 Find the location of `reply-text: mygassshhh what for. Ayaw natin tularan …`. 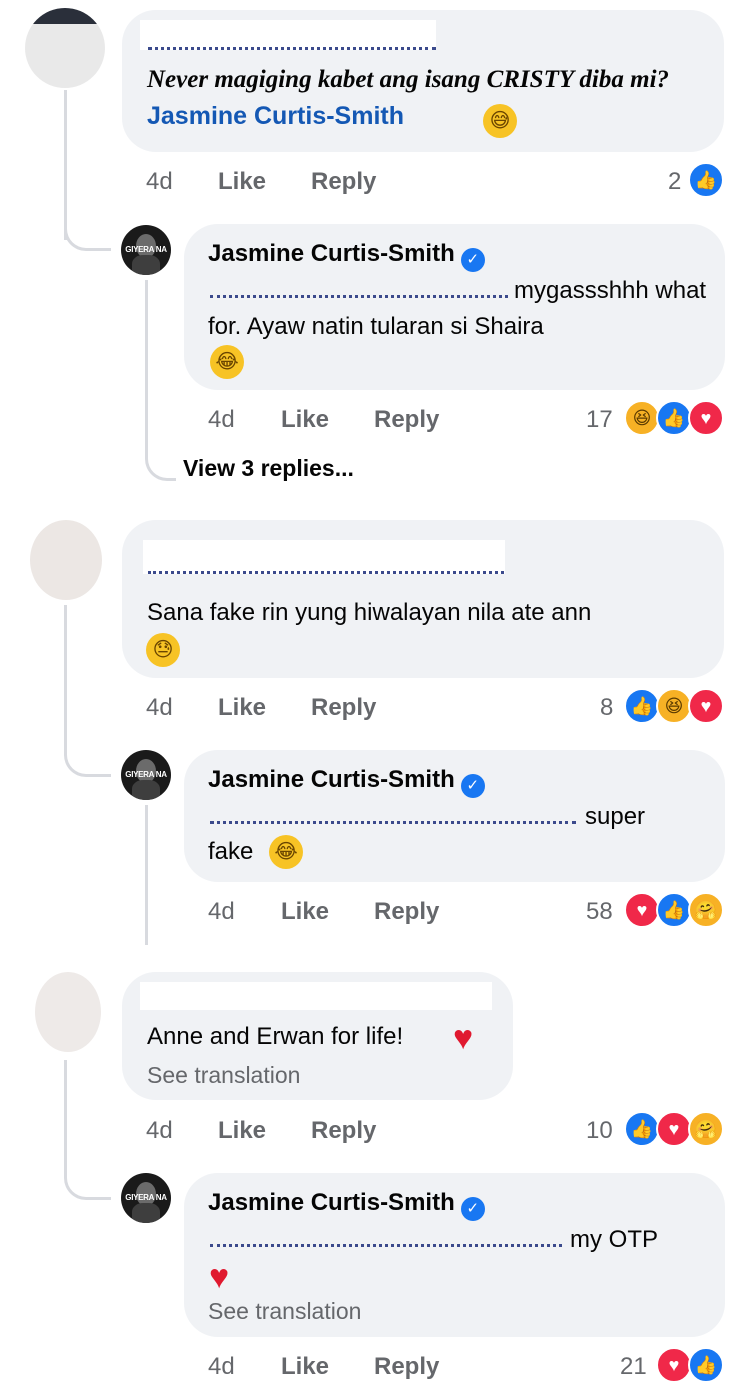

reply-text: mygassshhh what for. Ayaw natin tularan … is located at coordinates (457, 308).